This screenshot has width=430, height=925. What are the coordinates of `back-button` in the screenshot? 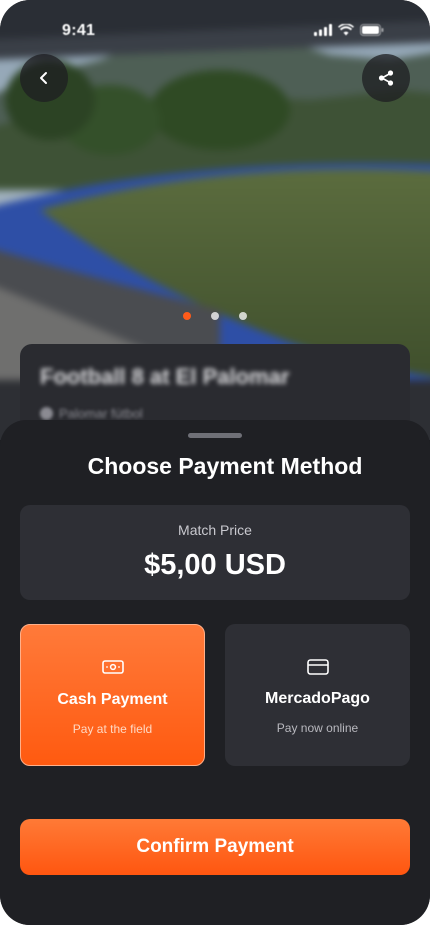 It's located at (44, 78).